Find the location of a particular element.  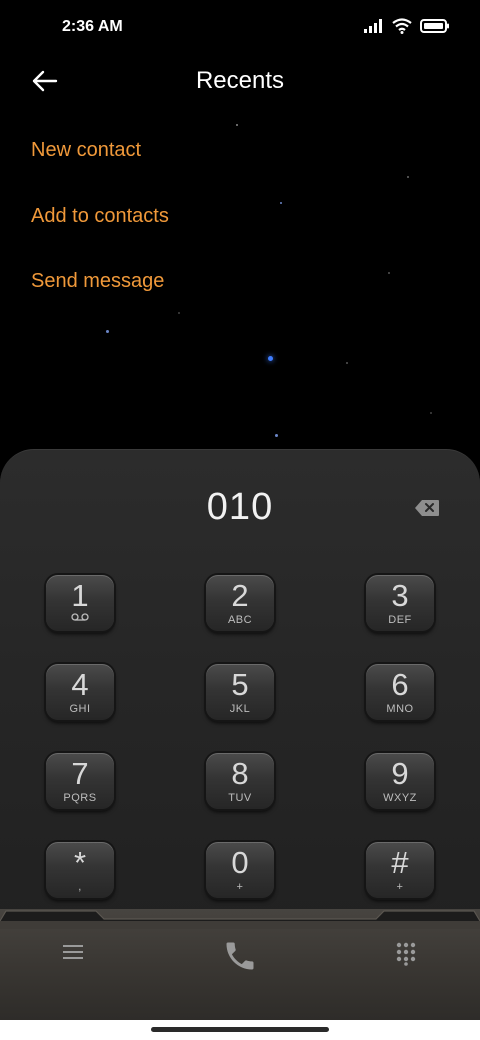

key-7: 7 PQRS is located at coordinates (80, 781).